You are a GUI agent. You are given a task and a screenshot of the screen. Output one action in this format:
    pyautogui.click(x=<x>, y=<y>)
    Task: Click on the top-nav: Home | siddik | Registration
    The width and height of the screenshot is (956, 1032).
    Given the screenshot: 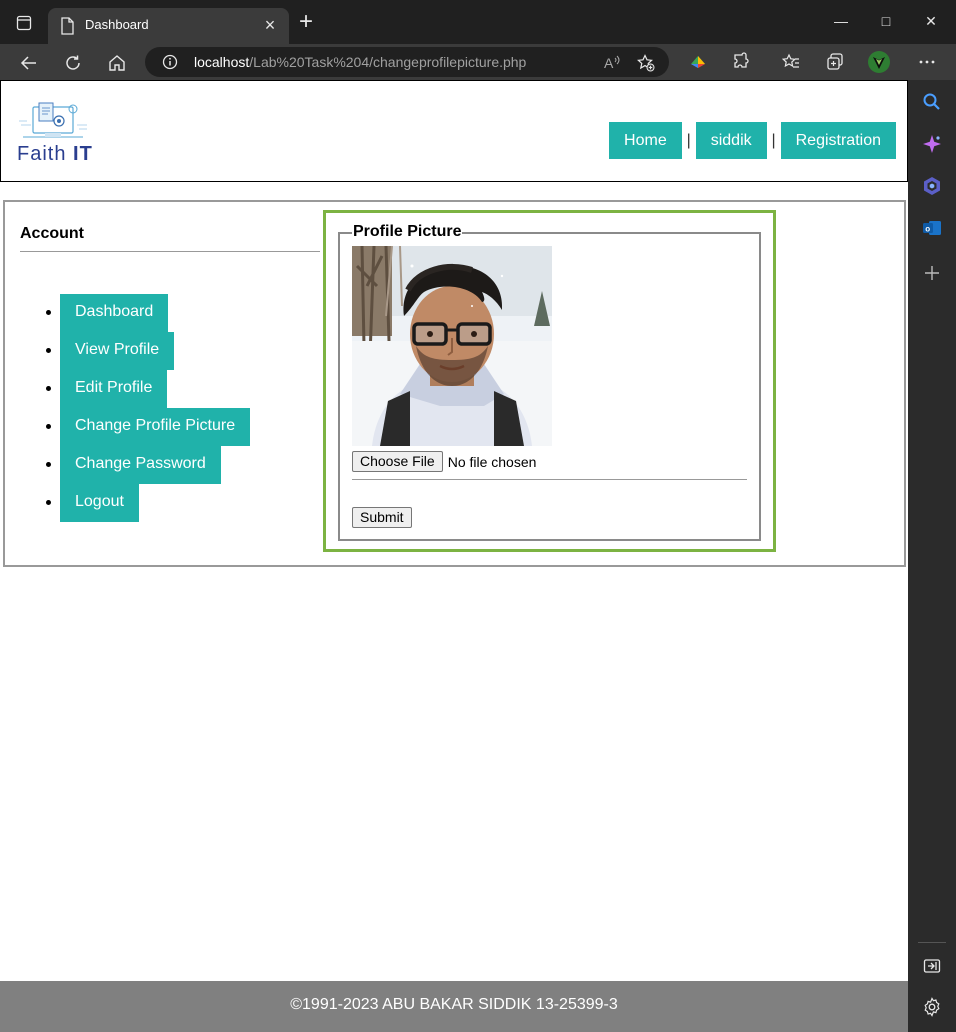 What is the action you would take?
    pyautogui.click(x=752, y=140)
    